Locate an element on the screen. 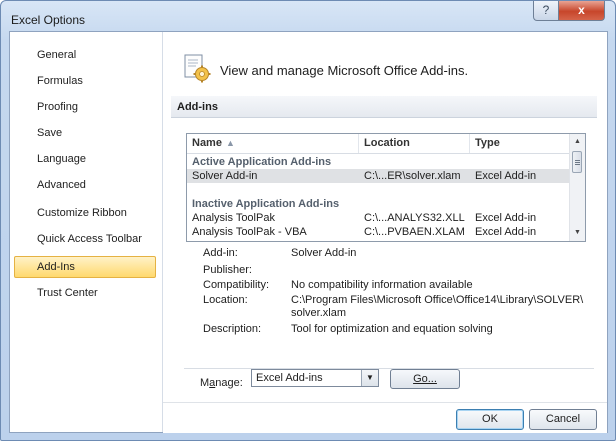  nav-item-save: Save is located at coordinates (85, 133).